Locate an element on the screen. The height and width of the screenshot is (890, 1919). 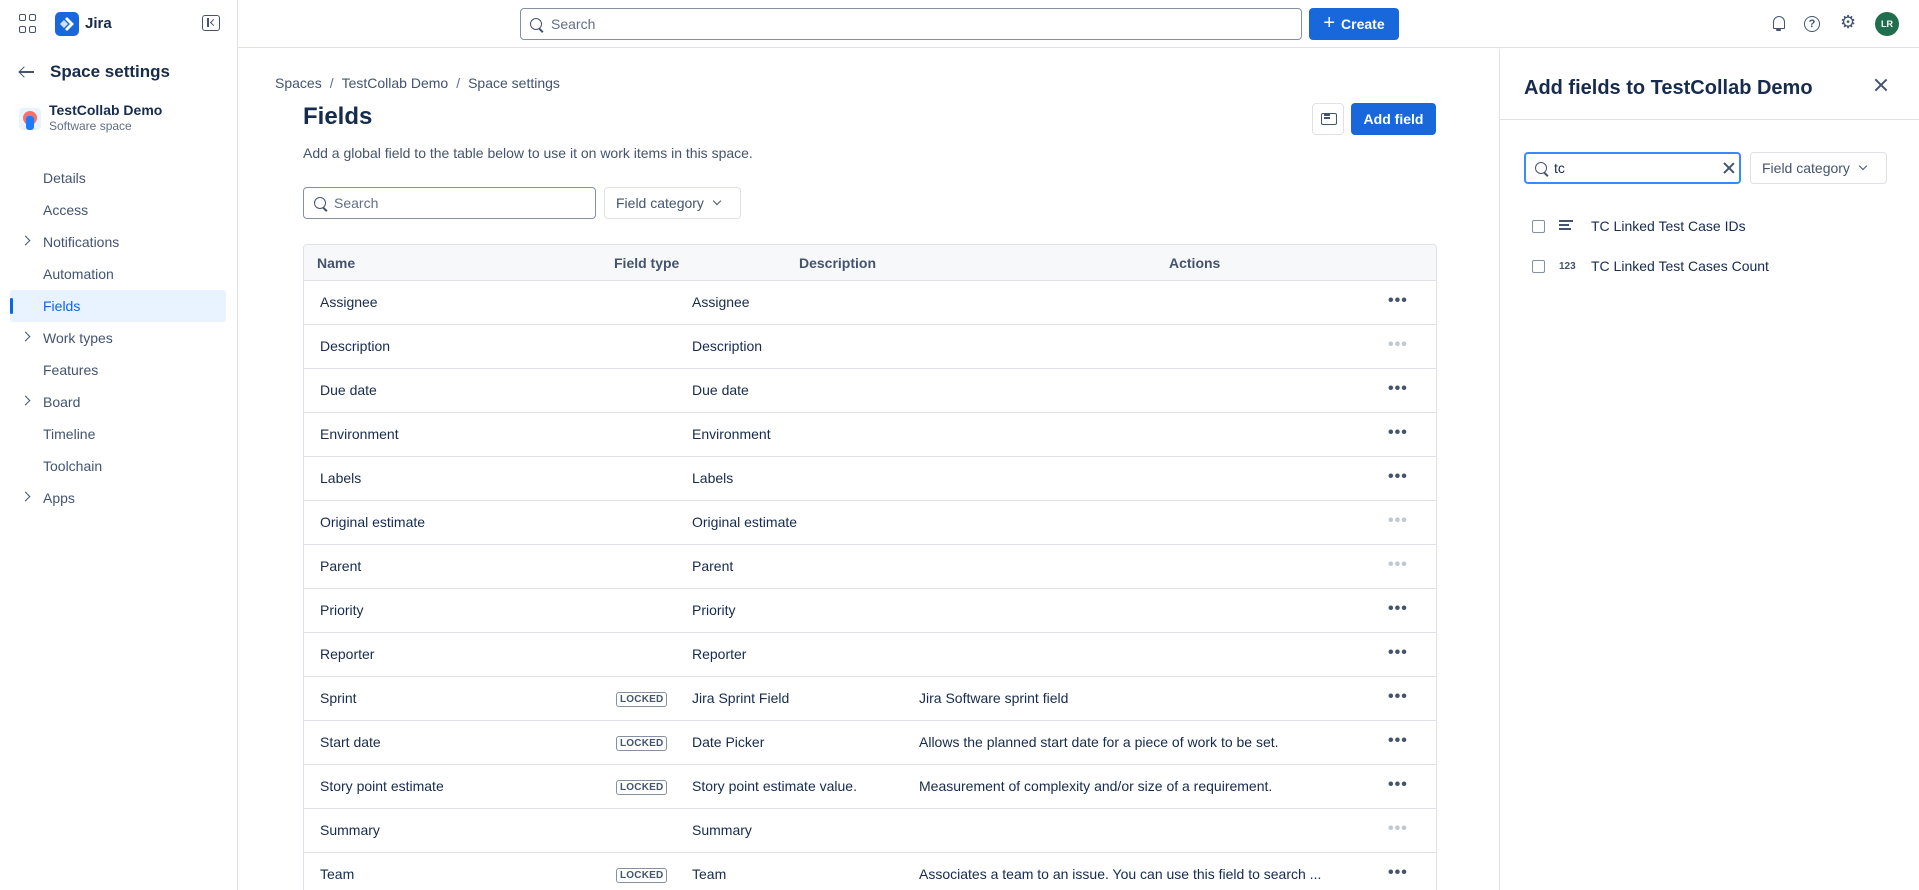
field-name: Priority is located at coordinates (342, 610).